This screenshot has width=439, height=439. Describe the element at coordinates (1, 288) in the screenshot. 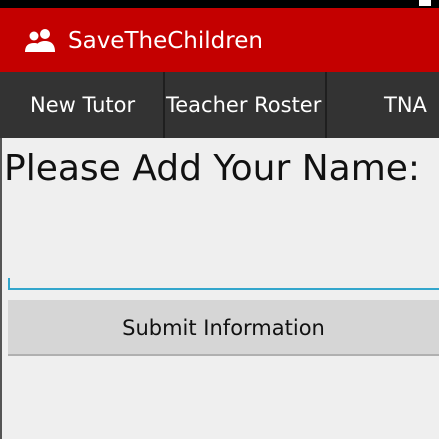

I see `left-border` at that location.